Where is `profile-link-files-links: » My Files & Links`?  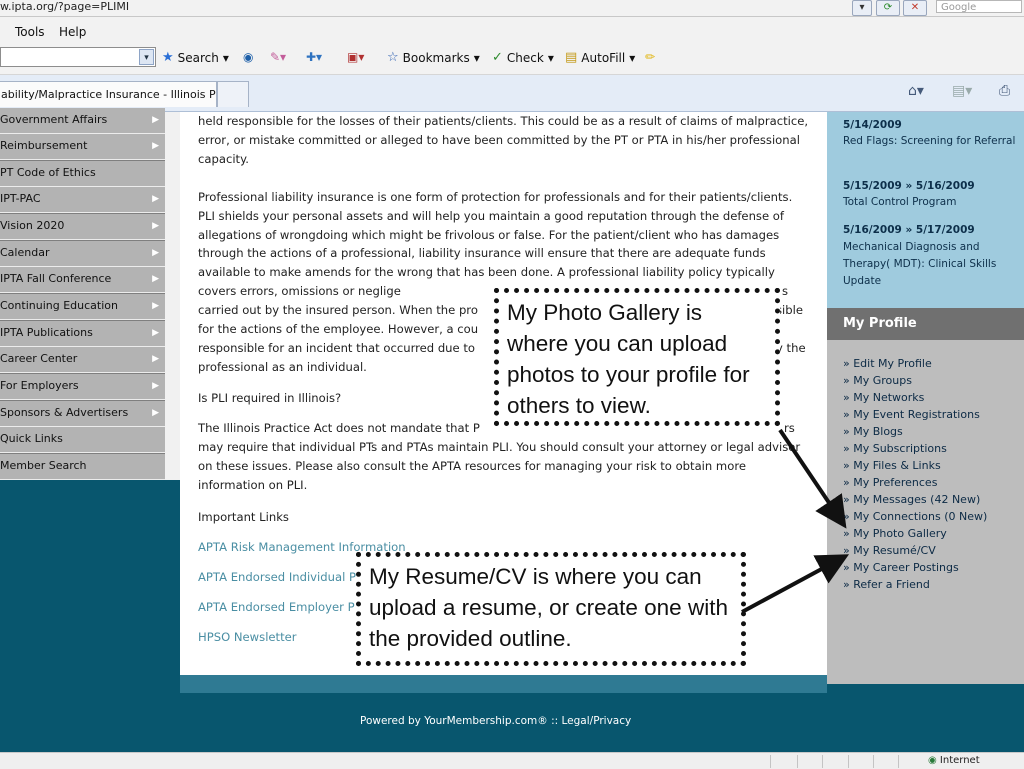 profile-link-files-links: » My Files & Links is located at coordinates (892, 465).